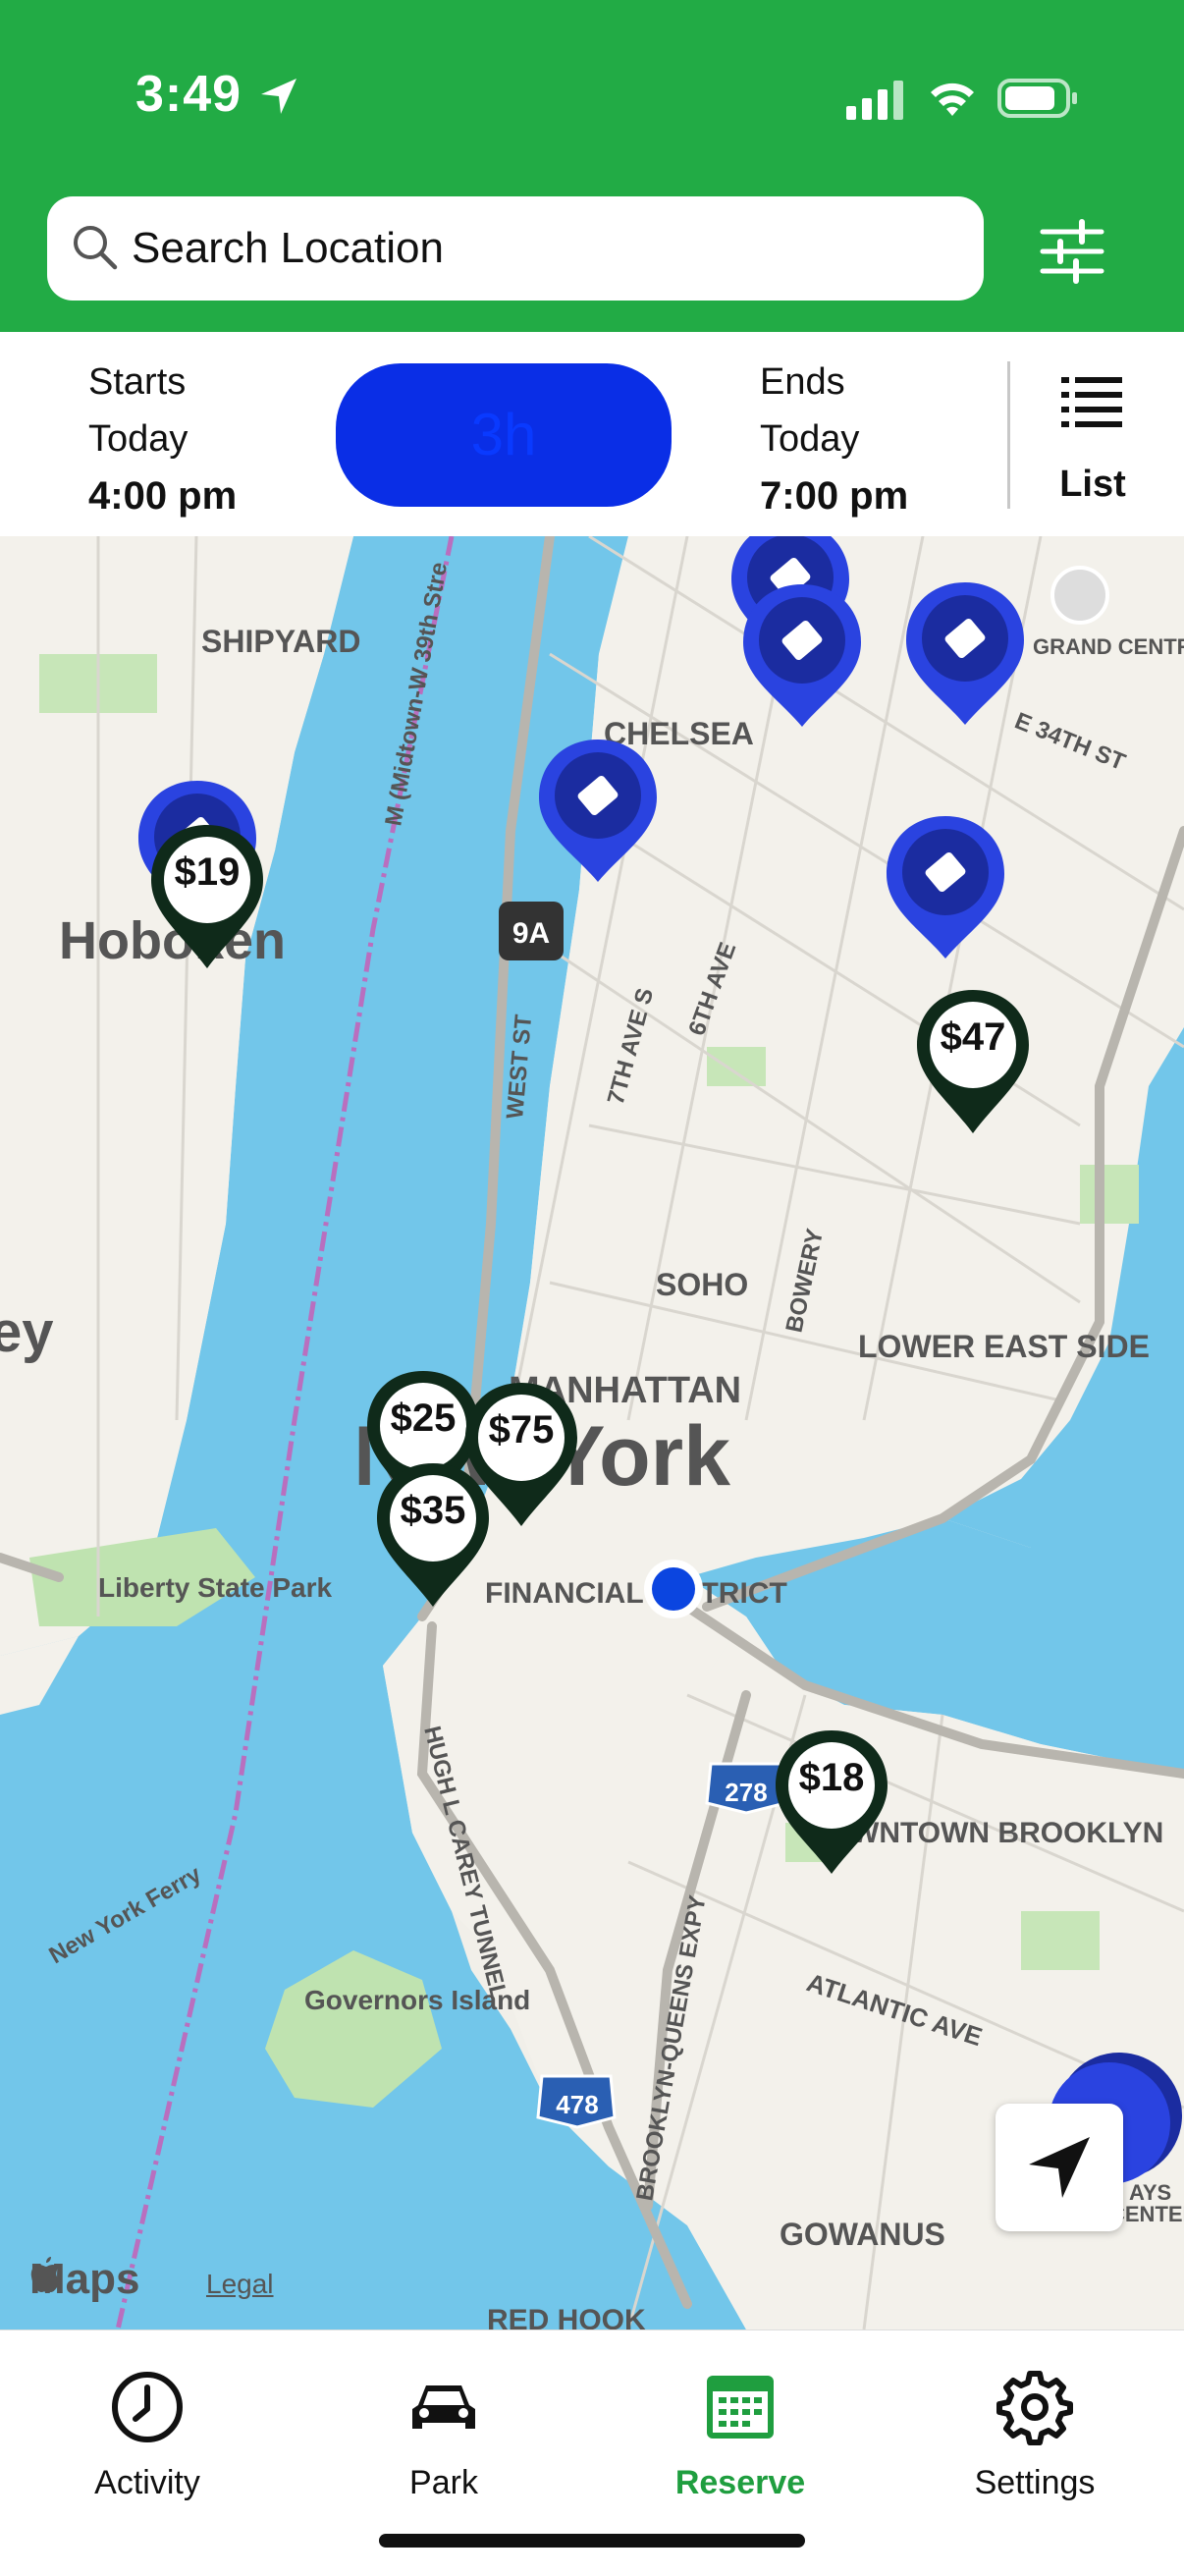 Image resolution: width=1184 pixels, height=2576 pixels. Describe the element at coordinates (740, 2483) in the screenshot. I see `tab-reserve-label: Reserve` at that location.